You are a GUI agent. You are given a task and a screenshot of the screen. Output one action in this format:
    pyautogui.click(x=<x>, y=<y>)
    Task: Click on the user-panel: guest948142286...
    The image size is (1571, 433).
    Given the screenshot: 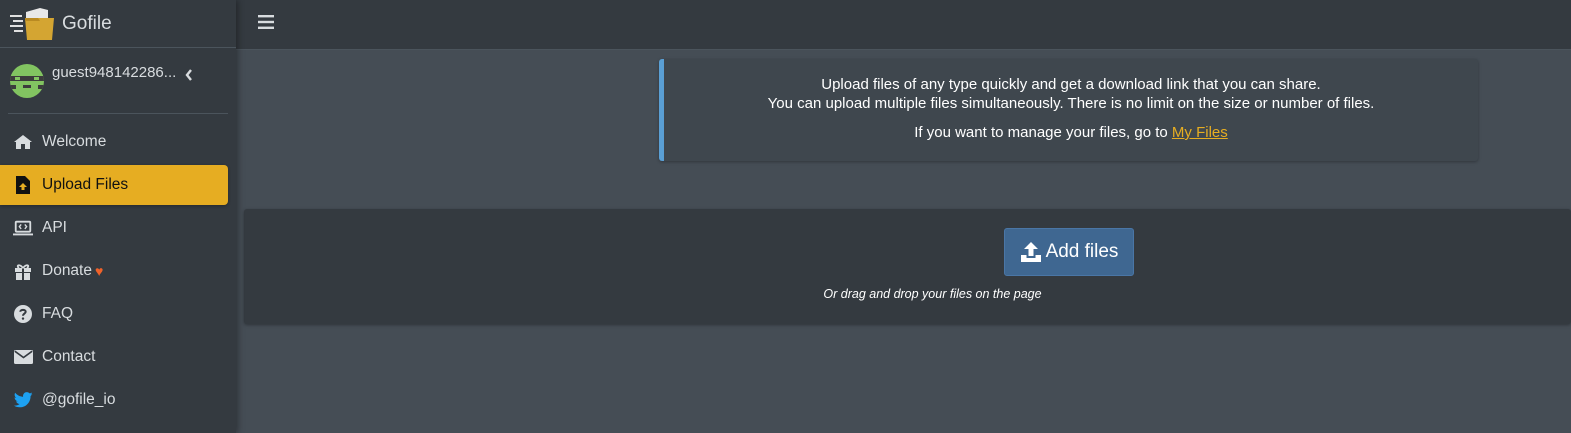 What is the action you would take?
    pyautogui.click(x=118, y=81)
    